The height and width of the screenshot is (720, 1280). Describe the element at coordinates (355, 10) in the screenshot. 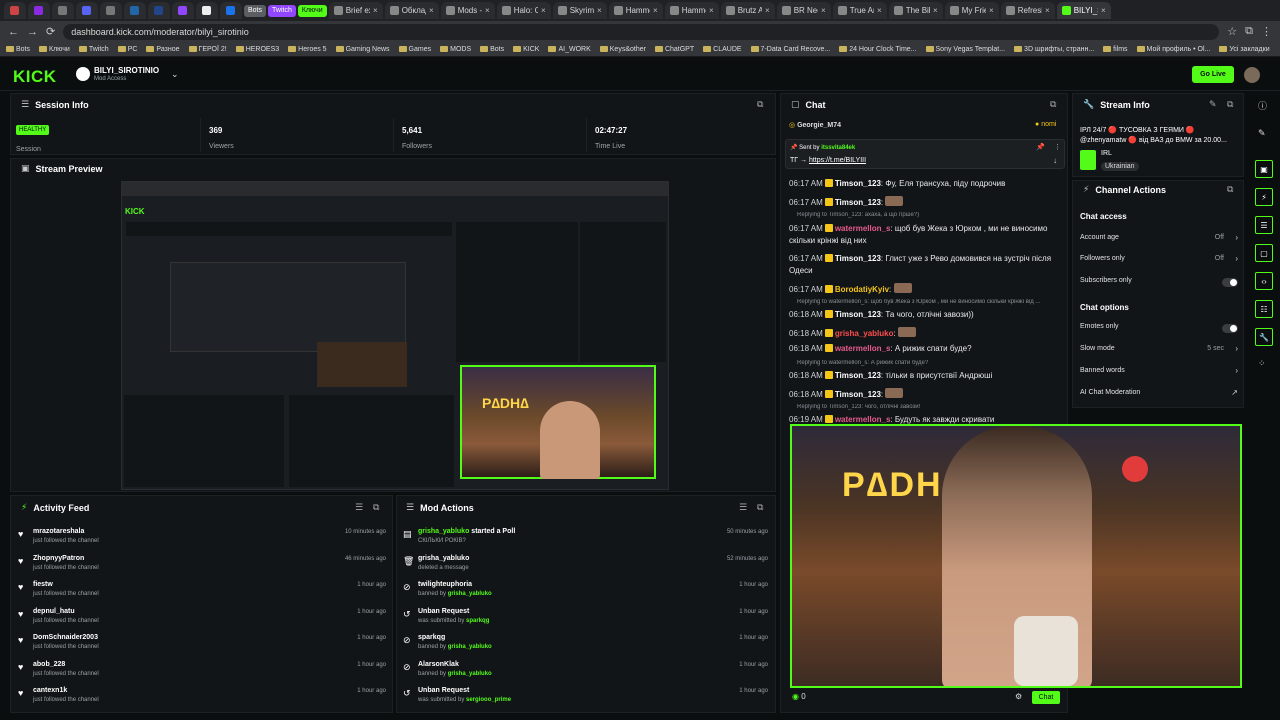

I see `browser-tab: Brief explan×` at that location.